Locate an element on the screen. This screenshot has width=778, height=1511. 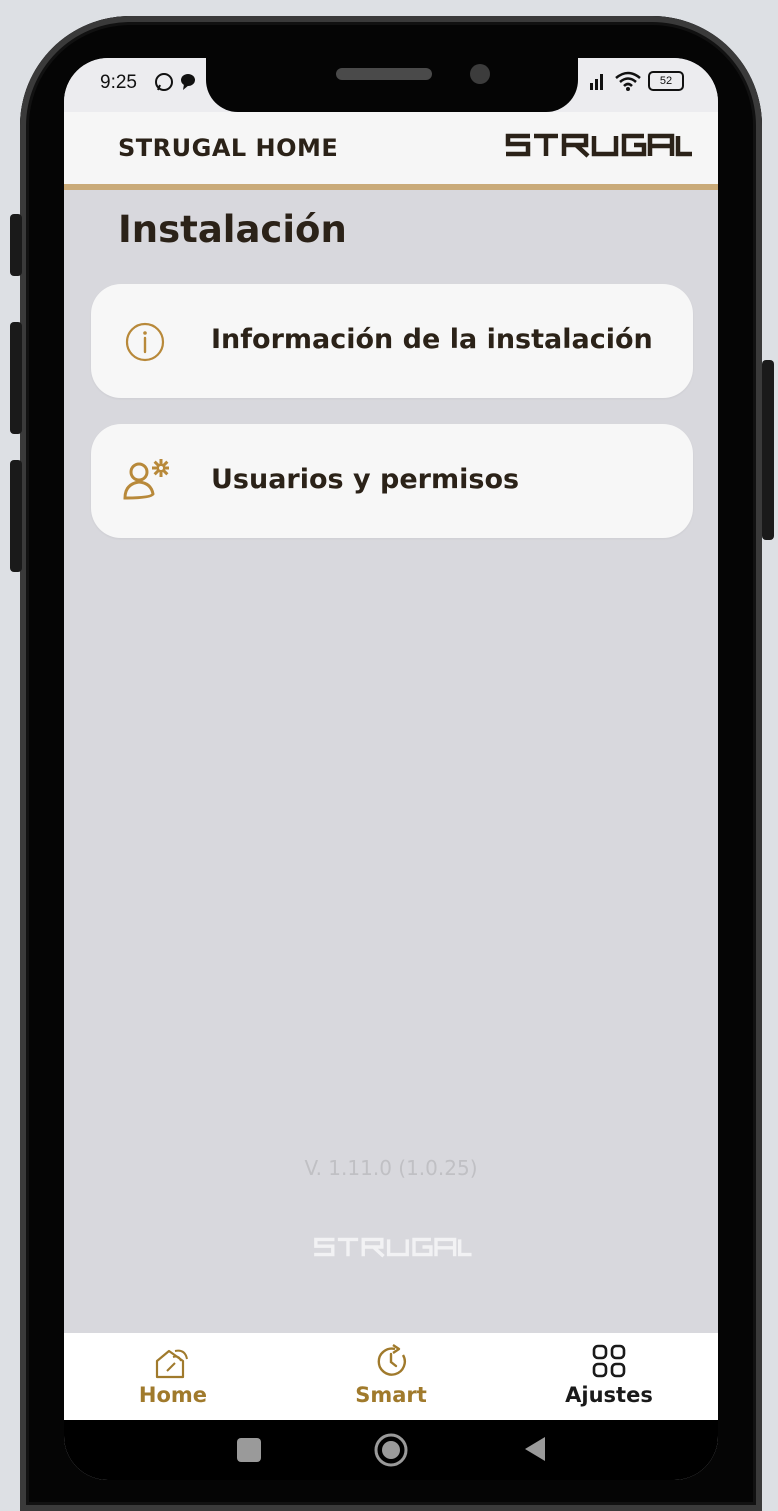
clock-refresh-icon is located at coordinates (391, 1360).